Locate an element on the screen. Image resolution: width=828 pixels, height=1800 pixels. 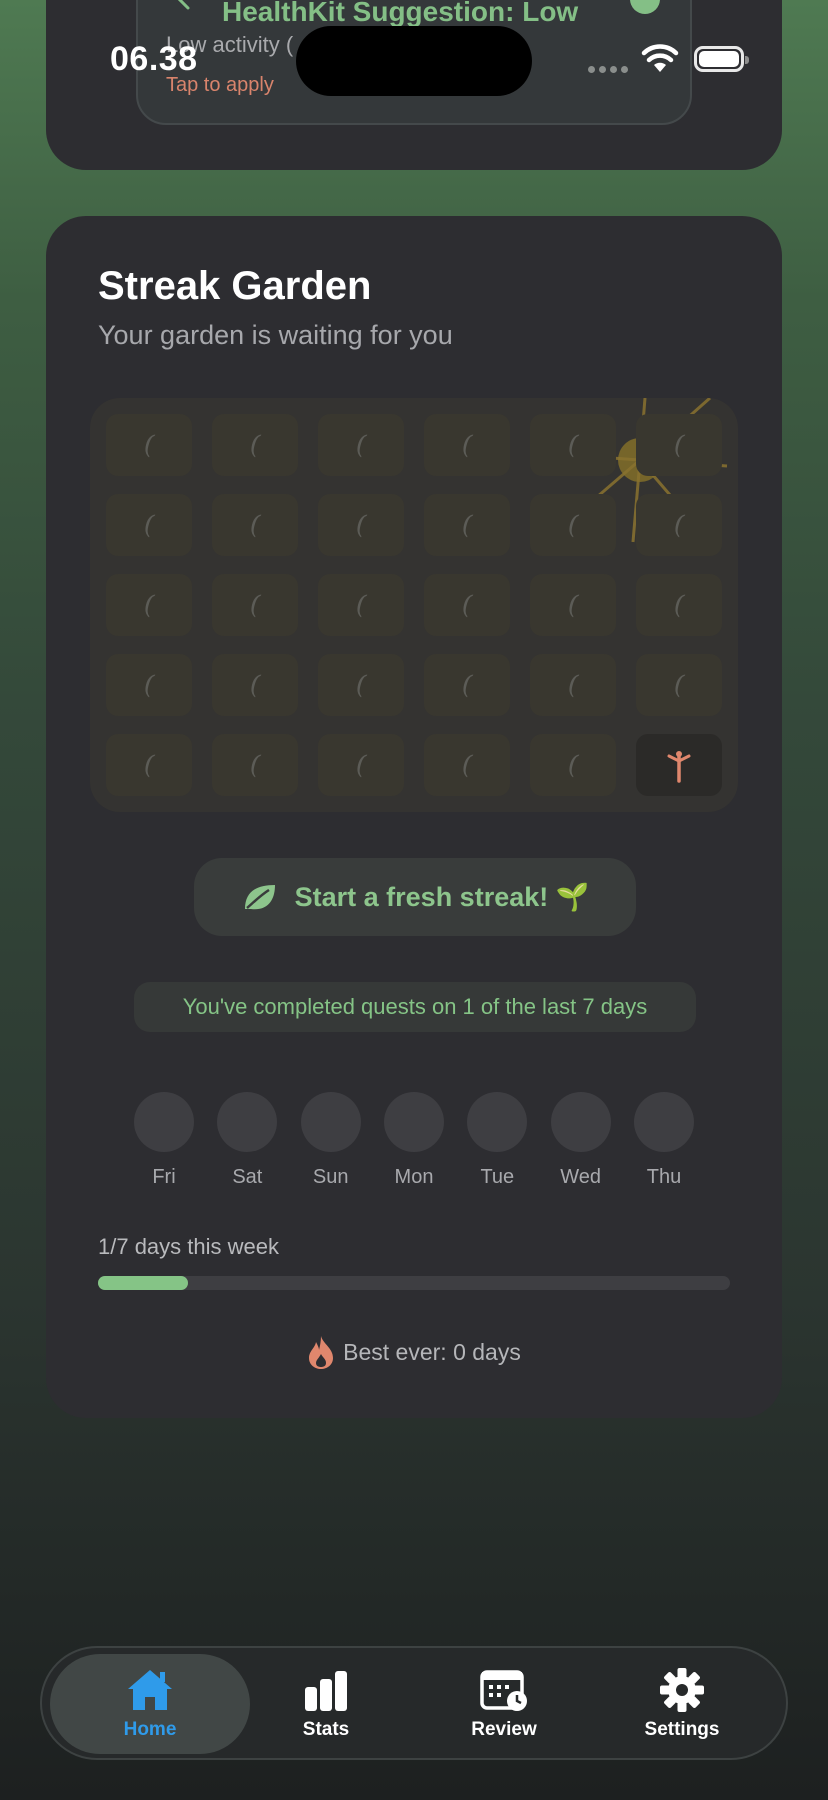
sprout-icon is located at coordinates (679, 767).